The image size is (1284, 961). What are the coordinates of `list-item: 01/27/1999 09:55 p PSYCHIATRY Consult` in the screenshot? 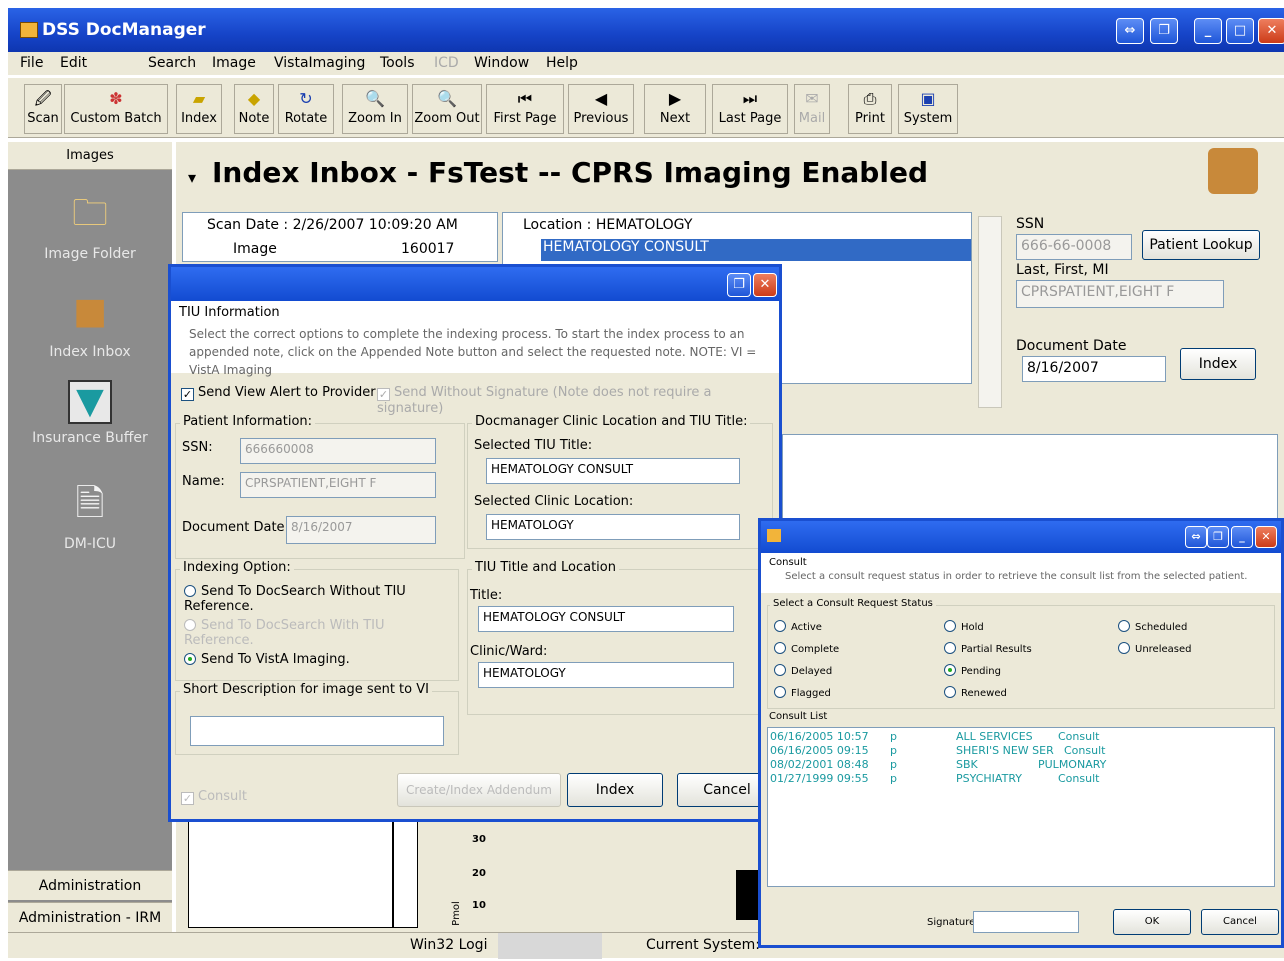 It's located at (934, 778).